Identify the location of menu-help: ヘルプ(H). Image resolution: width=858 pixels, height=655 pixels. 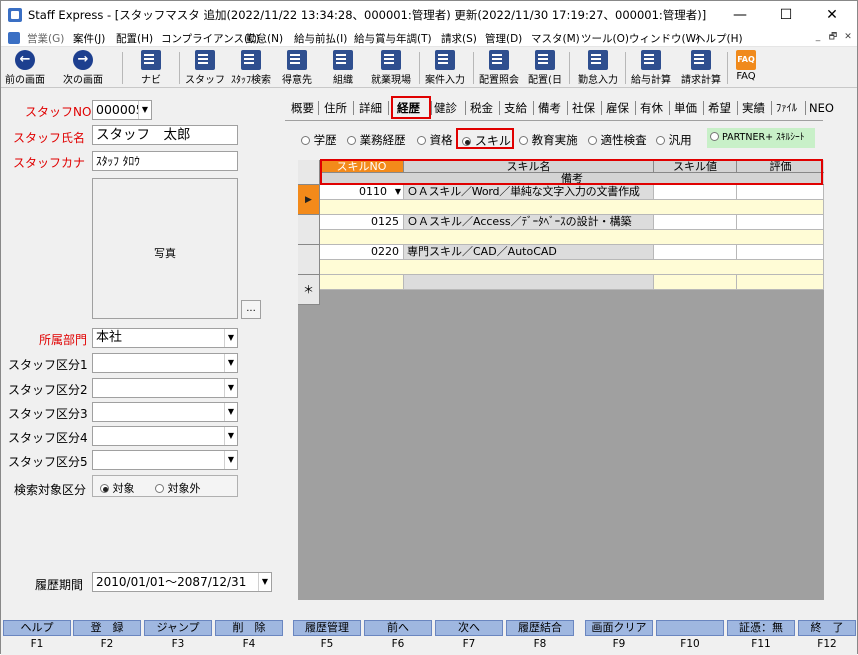
(719, 38).